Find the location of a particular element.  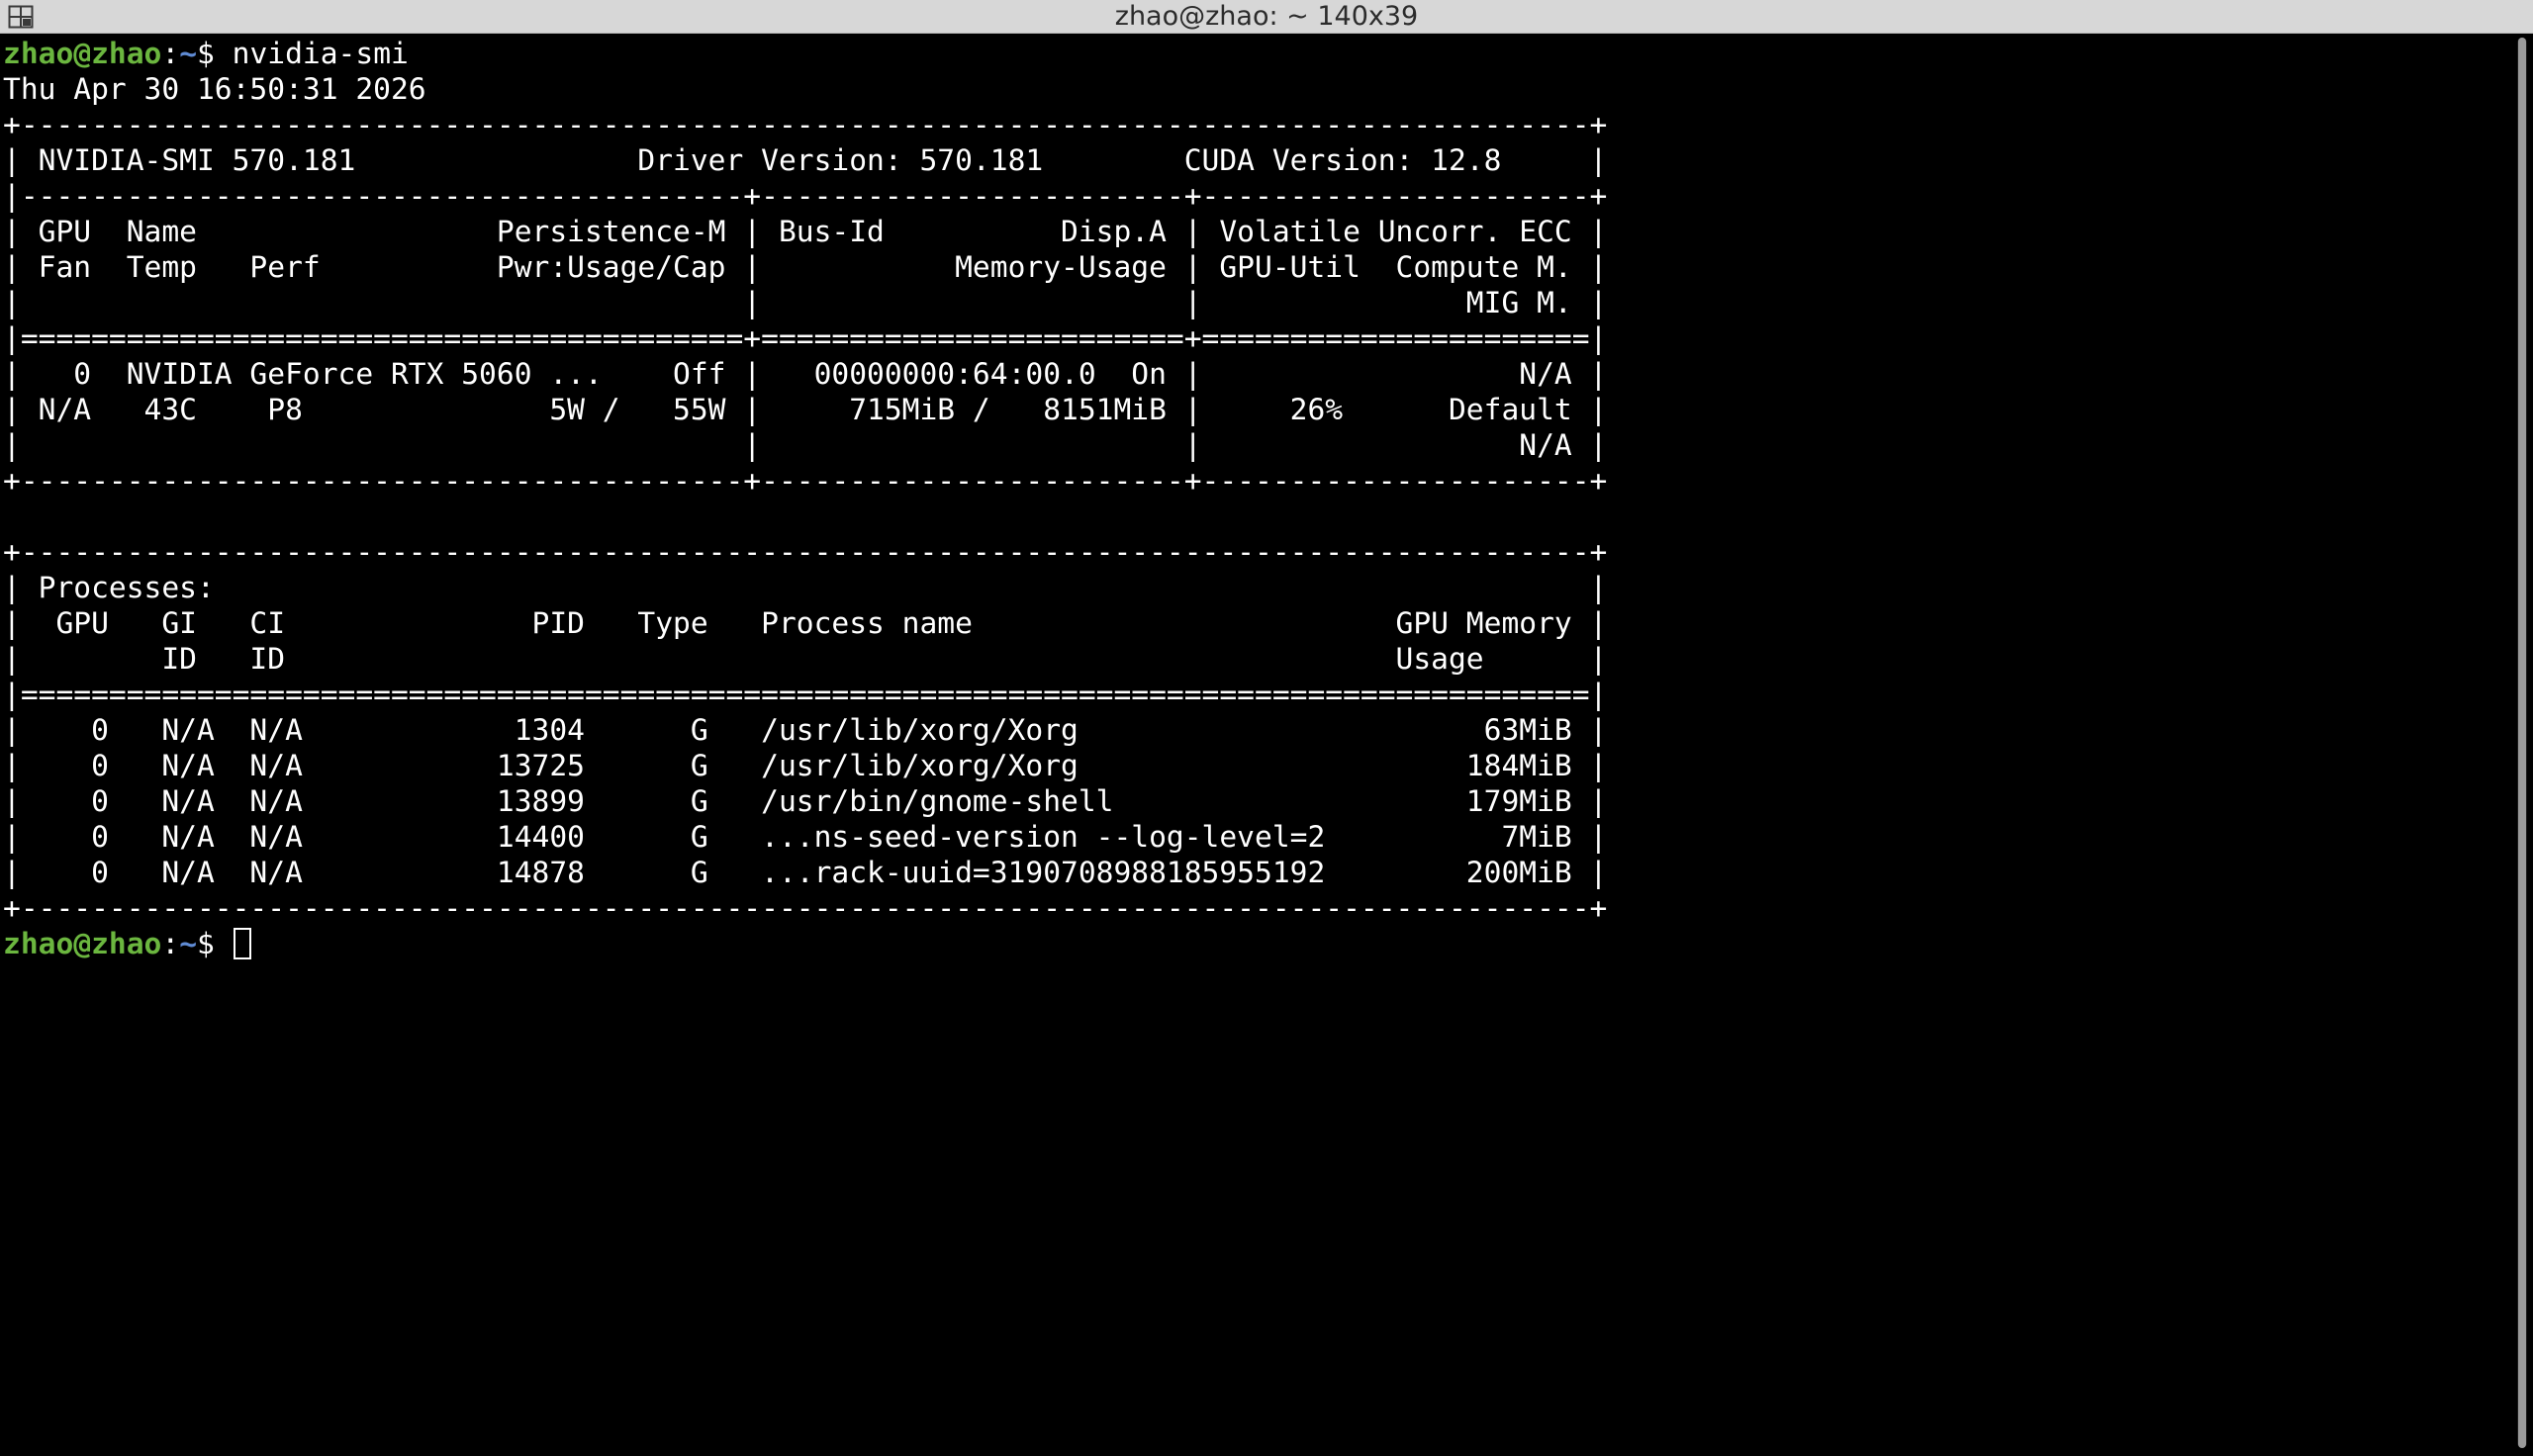

window-title: zhao@zhao: ~ 140x39 is located at coordinates (1266, 16).